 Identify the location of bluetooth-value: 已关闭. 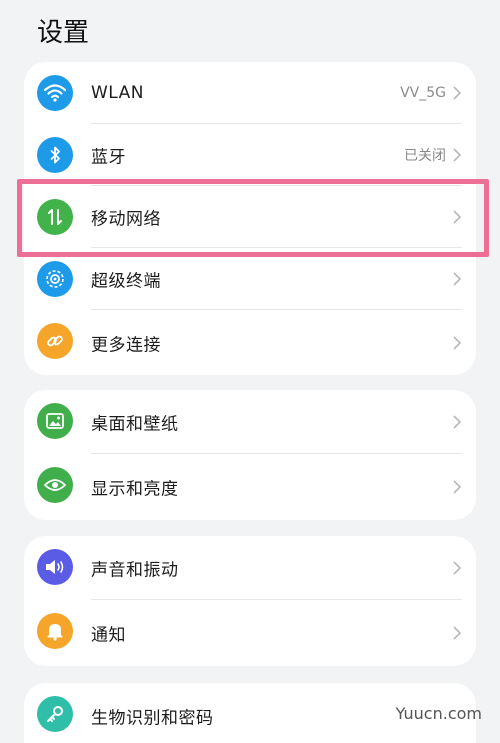
(425, 156).